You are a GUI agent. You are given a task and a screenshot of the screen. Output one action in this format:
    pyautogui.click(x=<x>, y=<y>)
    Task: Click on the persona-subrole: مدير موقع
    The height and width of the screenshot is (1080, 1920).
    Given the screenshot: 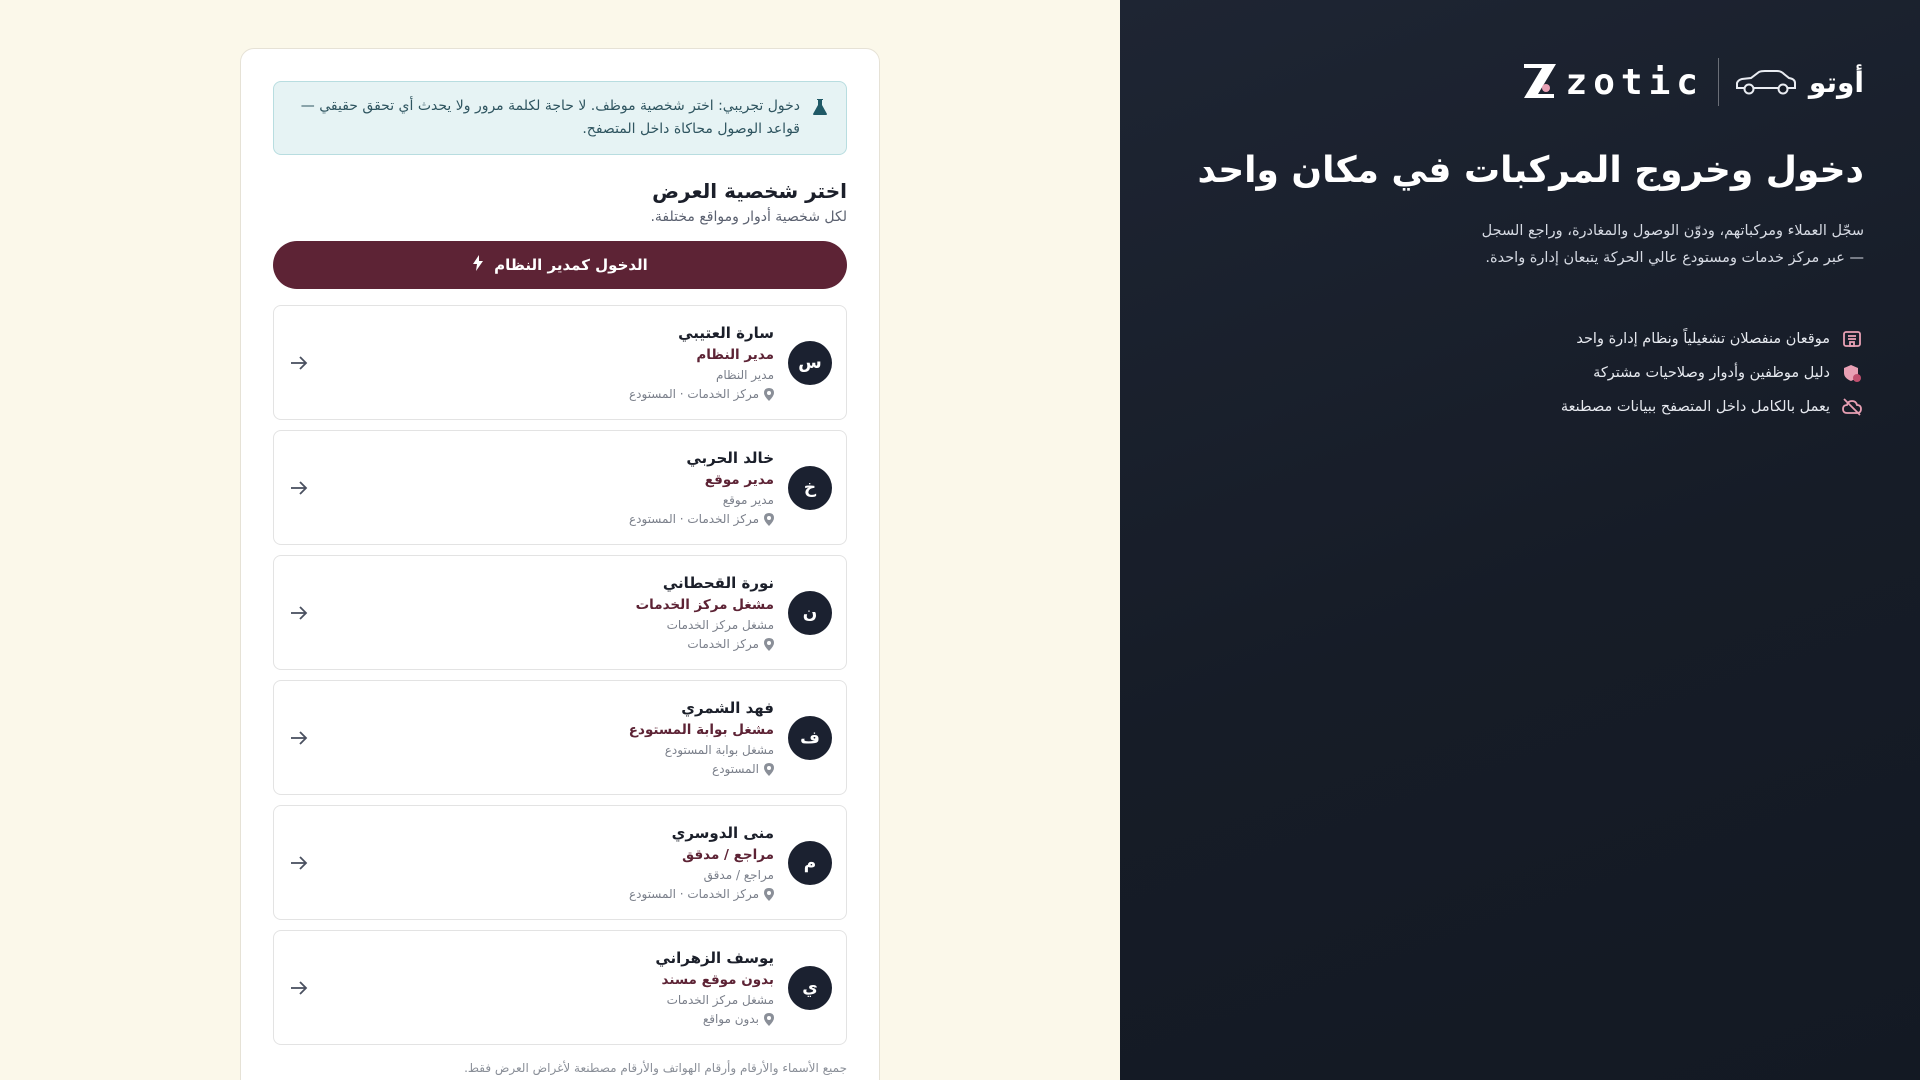 What is the action you would take?
    pyautogui.click(x=748, y=500)
    